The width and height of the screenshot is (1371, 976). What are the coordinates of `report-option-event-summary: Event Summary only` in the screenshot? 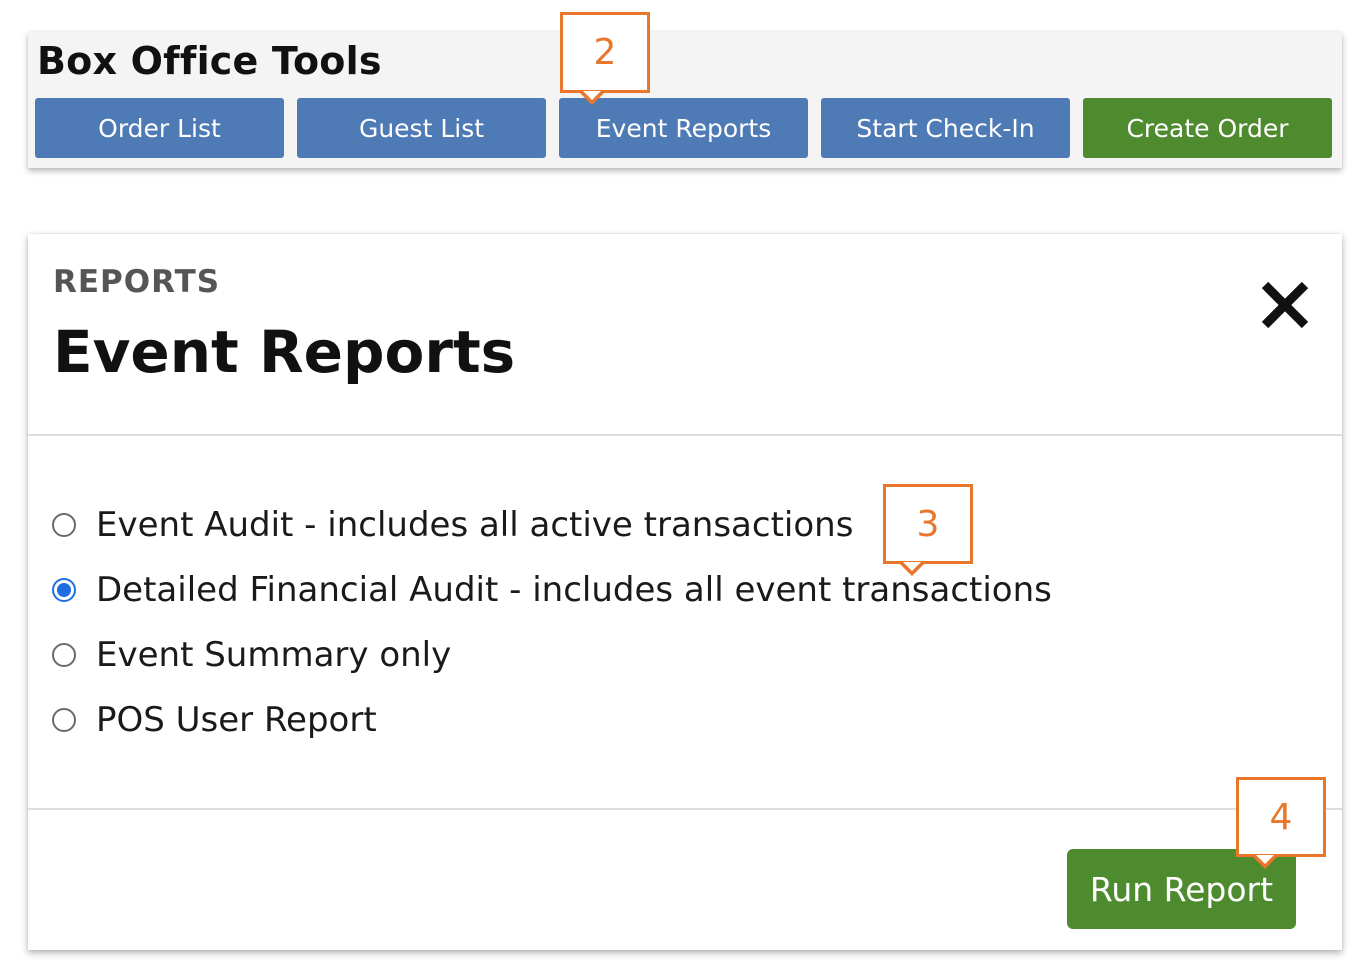 It's located at (251, 655).